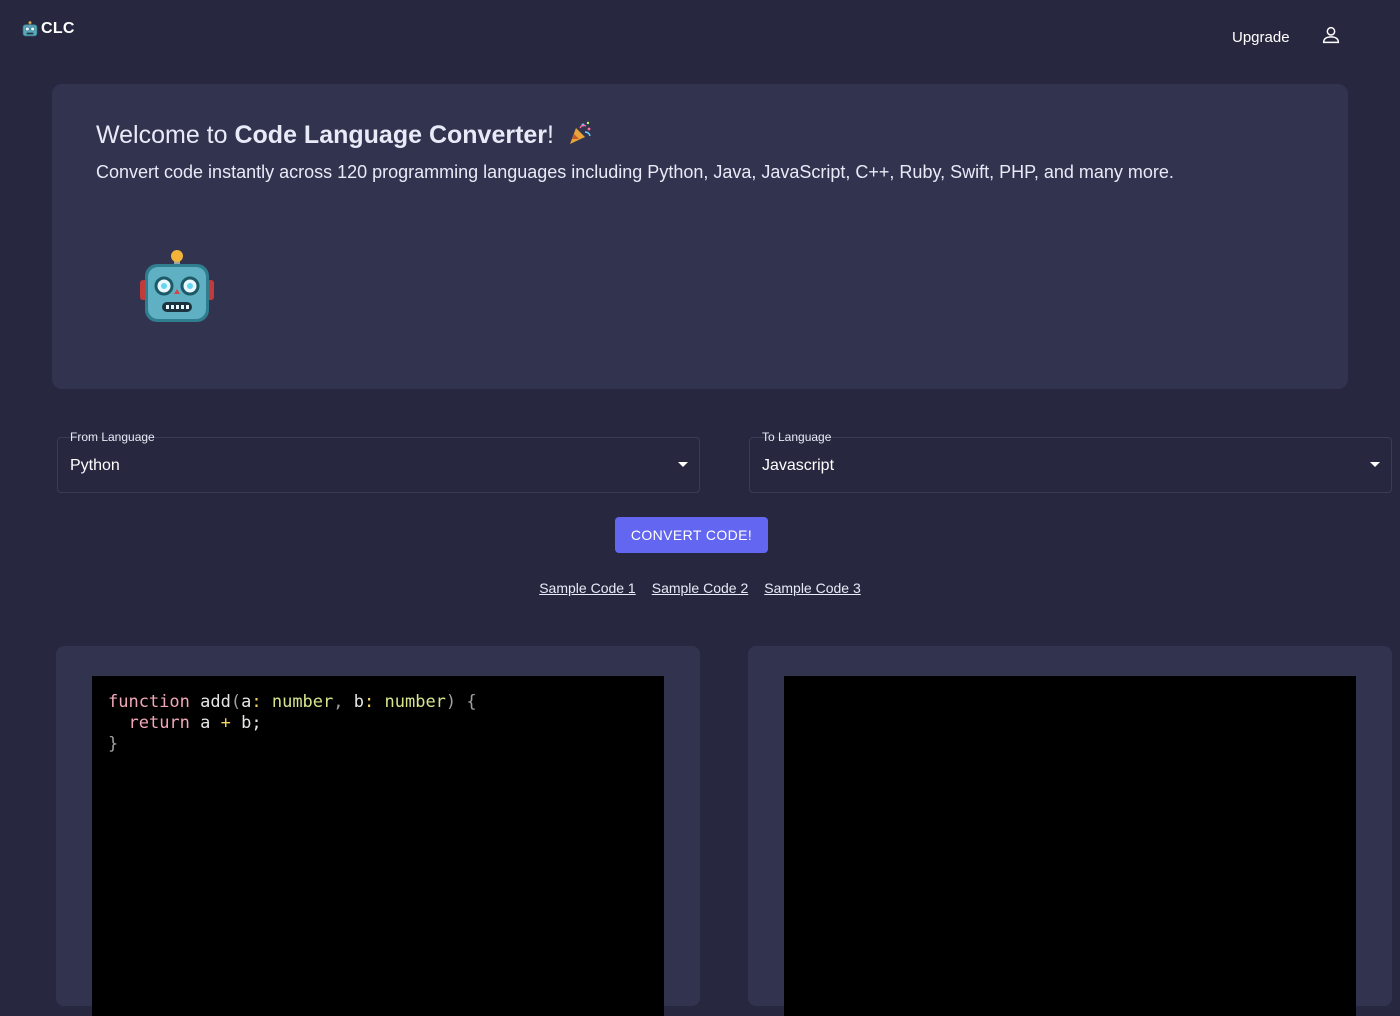 Image resolution: width=1400 pixels, height=1016 pixels. I want to click on brand-logo: CLC, so click(48, 29).